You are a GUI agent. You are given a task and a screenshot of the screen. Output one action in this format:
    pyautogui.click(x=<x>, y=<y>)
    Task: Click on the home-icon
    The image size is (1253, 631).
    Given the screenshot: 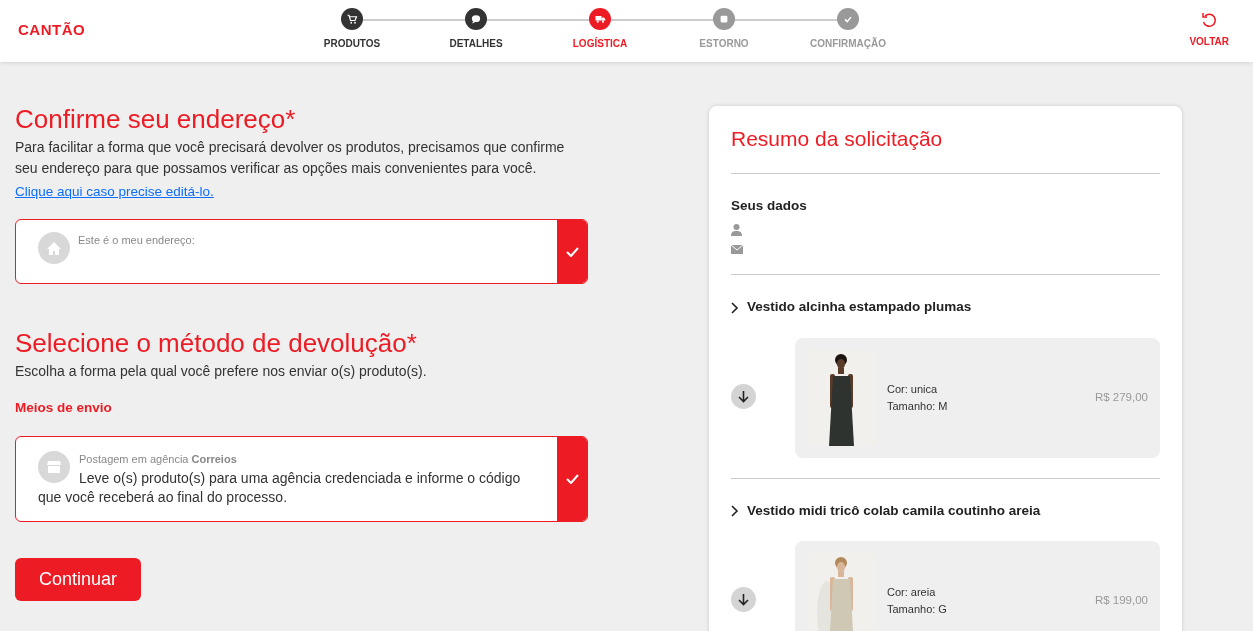 What is the action you would take?
    pyautogui.click(x=54, y=248)
    